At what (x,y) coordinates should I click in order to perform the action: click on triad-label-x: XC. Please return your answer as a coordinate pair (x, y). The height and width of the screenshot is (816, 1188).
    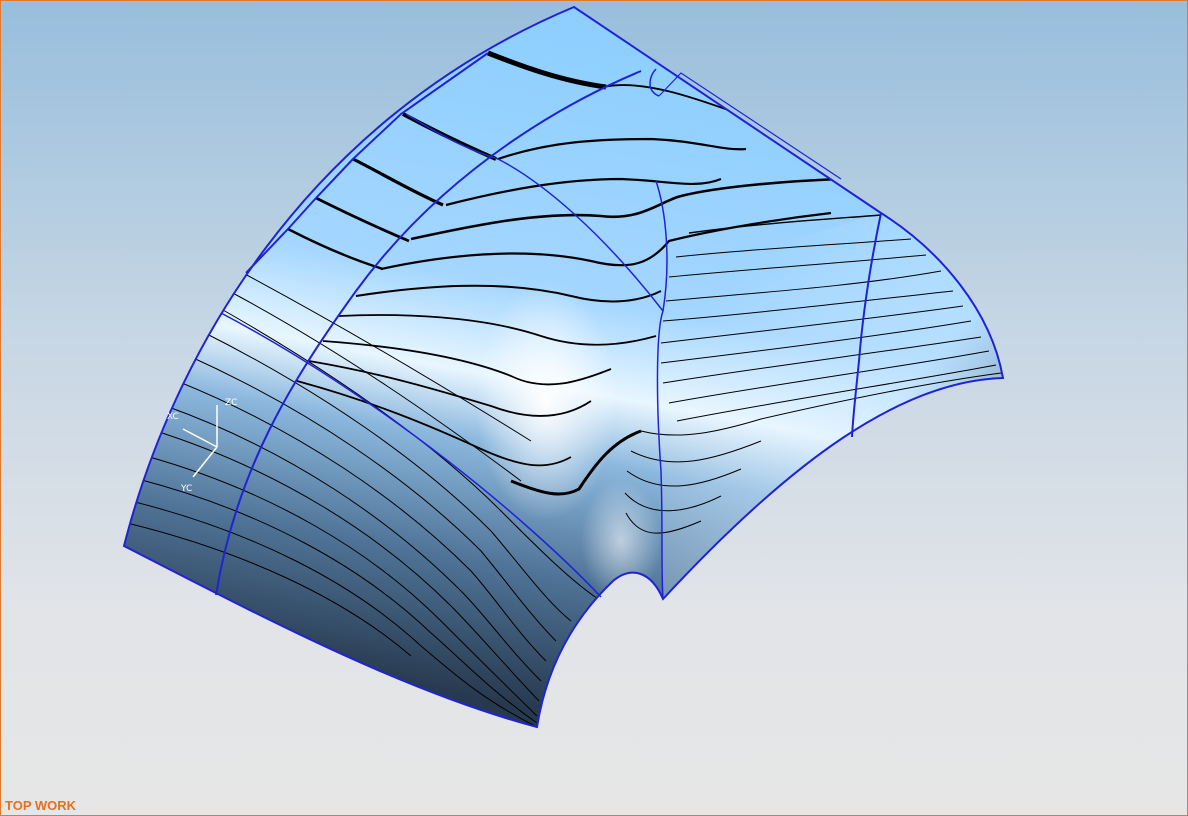
    Looking at the image, I should click on (173, 417).